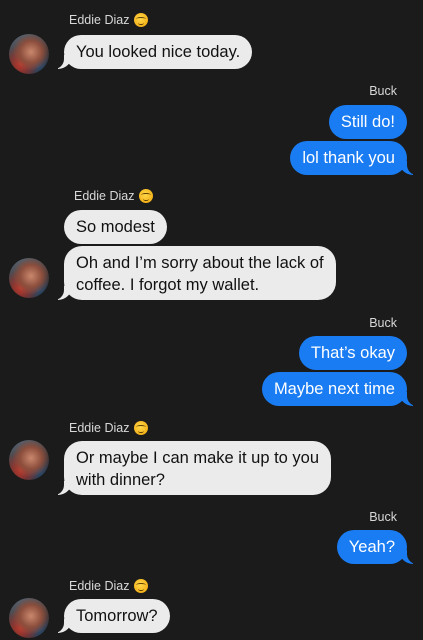  I want to click on message-bubble-incoming: You looked nice today., so click(153, 52).